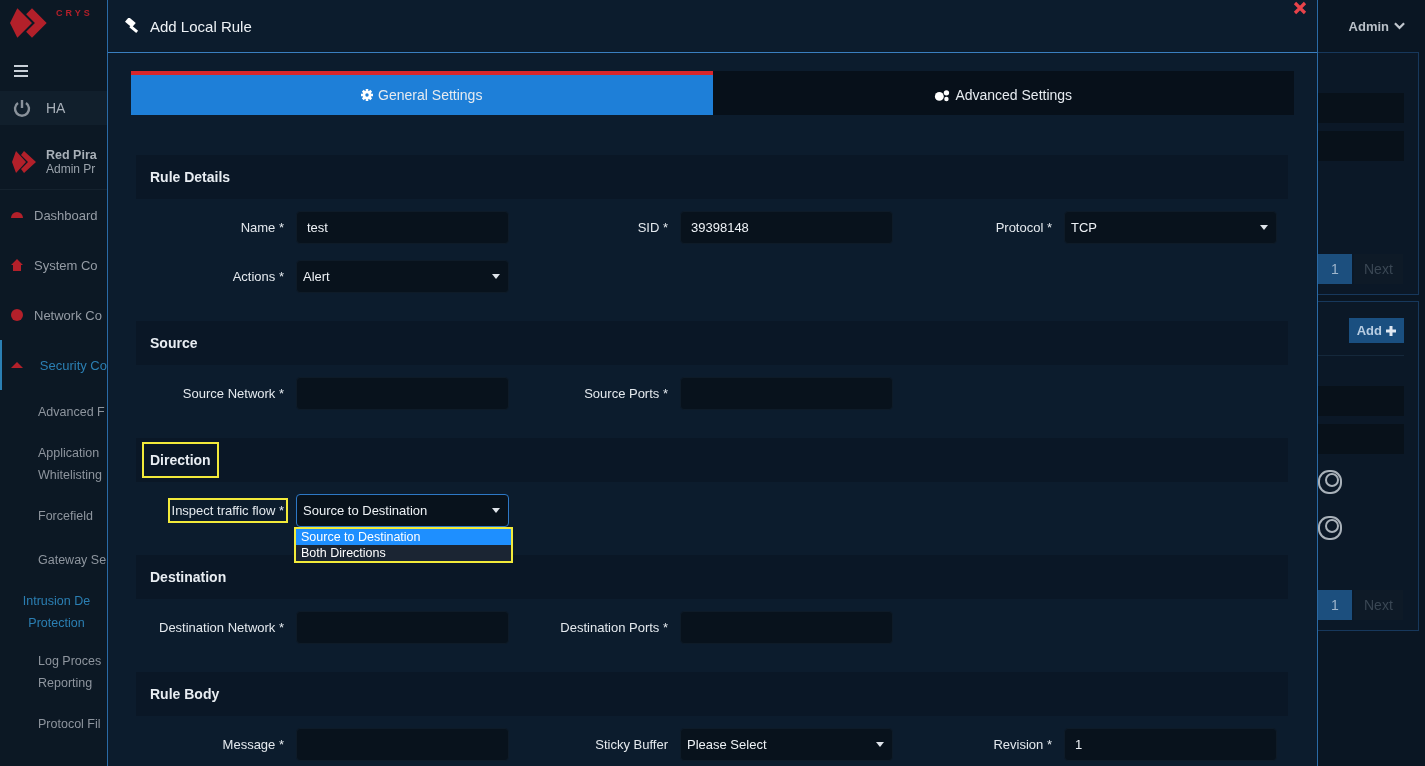 The height and width of the screenshot is (766, 1425). I want to click on menu-item: Dashboard, so click(53, 215).